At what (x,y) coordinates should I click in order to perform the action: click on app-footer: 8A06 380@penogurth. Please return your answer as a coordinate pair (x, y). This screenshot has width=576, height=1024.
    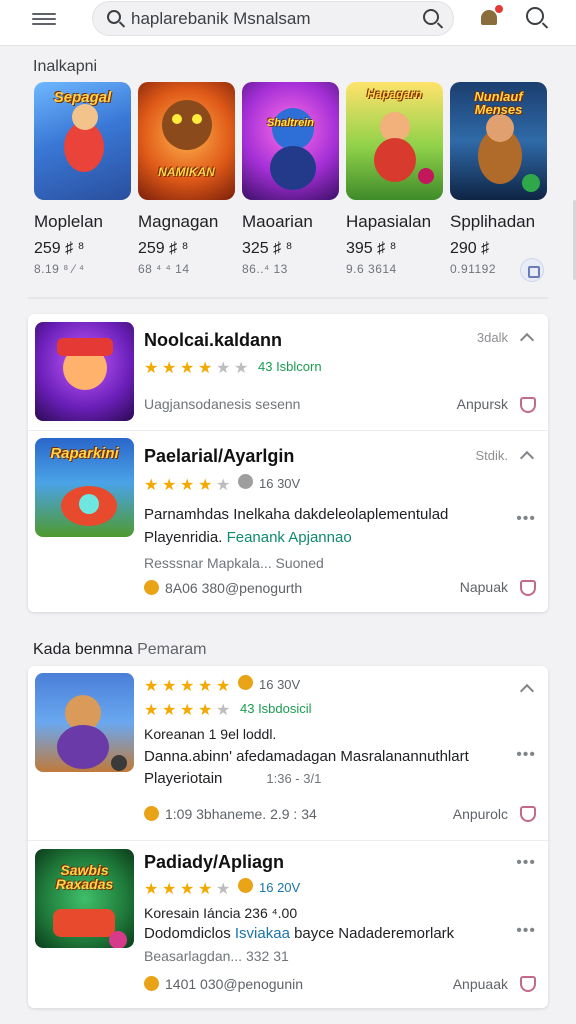
    Looking at the image, I should click on (223, 588).